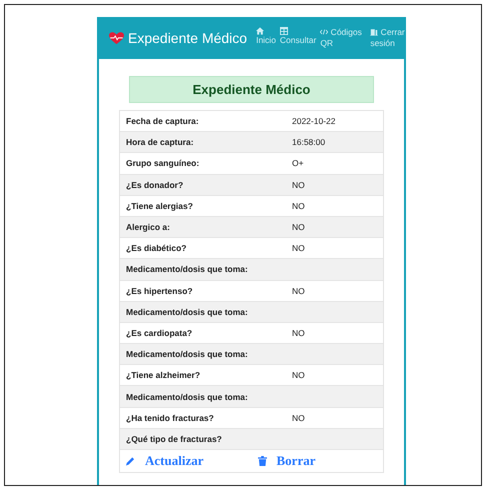 Image resolution: width=488 pixels, height=488 pixels. Describe the element at coordinates (160, 142) in the screenshot. I see `field-label: Hora de captura:` at that location.